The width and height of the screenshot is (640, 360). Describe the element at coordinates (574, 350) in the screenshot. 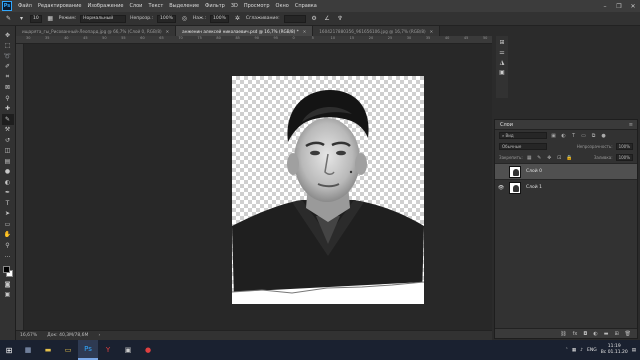

I see `network-icon: ▦` at that location.